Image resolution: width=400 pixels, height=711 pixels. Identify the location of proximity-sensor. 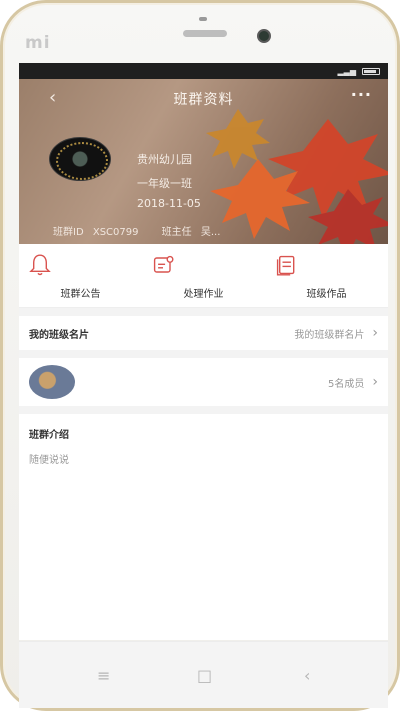
(203, 19).